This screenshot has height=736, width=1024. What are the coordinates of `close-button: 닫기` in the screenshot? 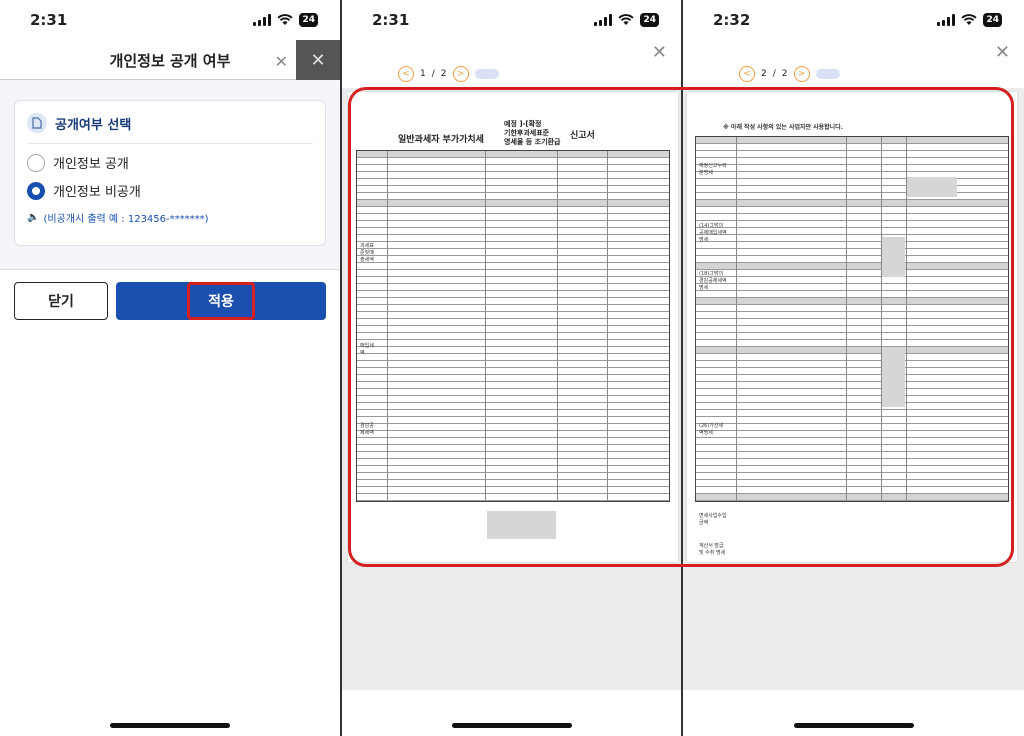 It's located at (61, 301).